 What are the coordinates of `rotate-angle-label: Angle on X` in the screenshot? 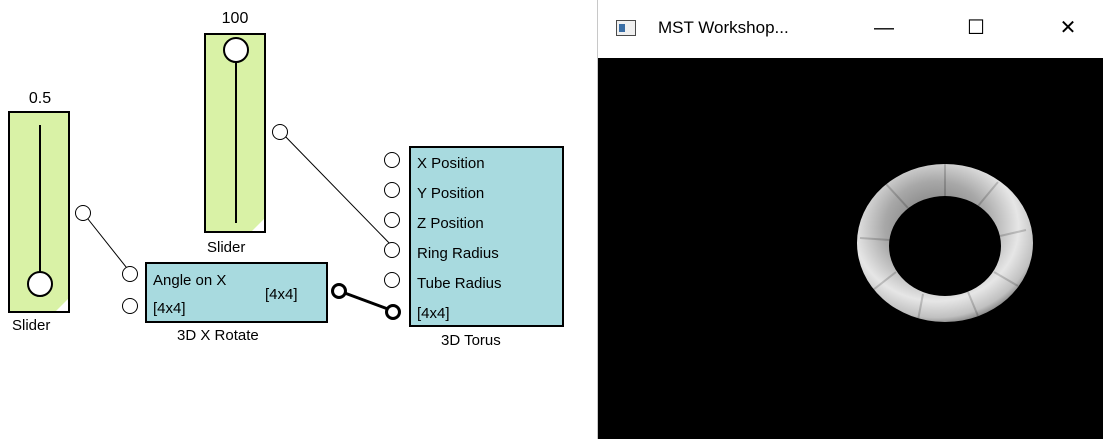 It's located at (190, 280).